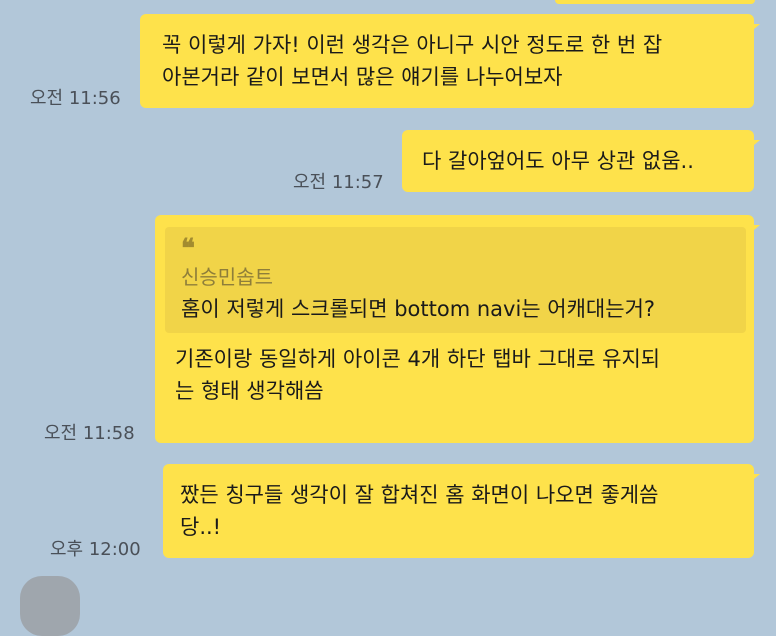 This screenshot has width=776, height=636. I want to click on message-bubble: 다 갈아엎어도 아무 상관 없움.., so click(578, 161).